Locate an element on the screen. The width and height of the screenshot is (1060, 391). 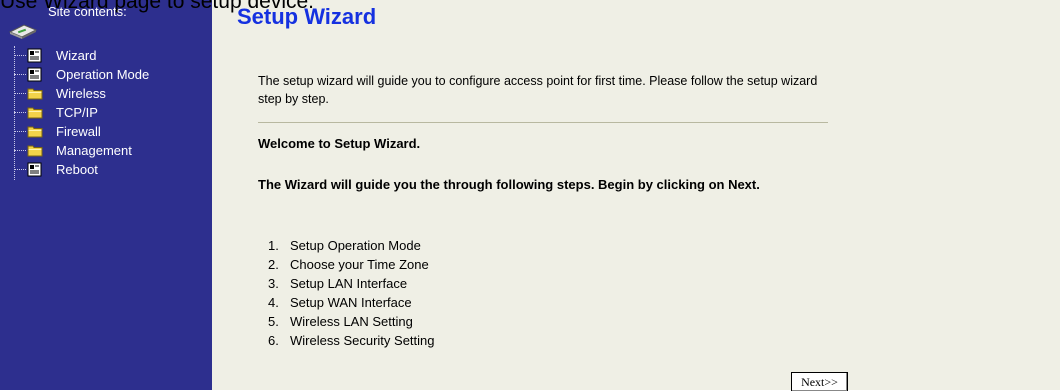
step-item: 1. Setup Operation Mode is located at coordinates (351, 245).